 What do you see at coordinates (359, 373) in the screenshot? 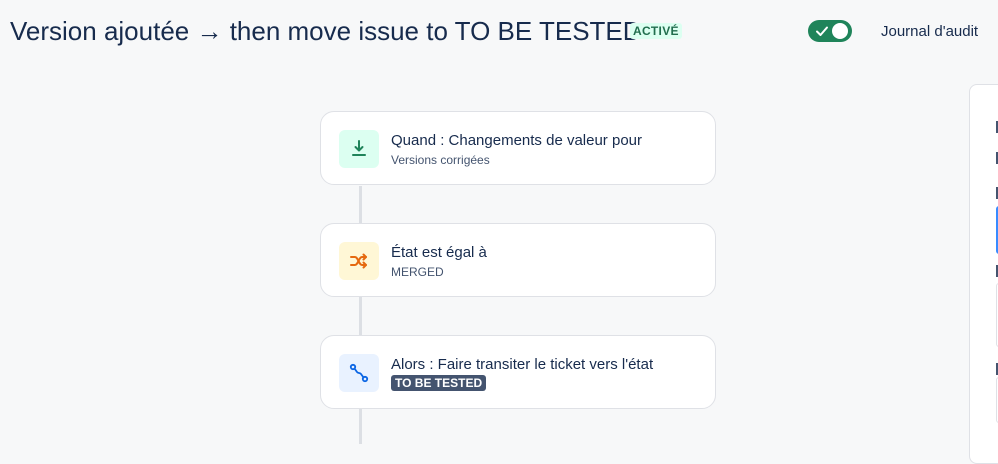
I see `transition-path-icon` at bounding box center [359, 373].